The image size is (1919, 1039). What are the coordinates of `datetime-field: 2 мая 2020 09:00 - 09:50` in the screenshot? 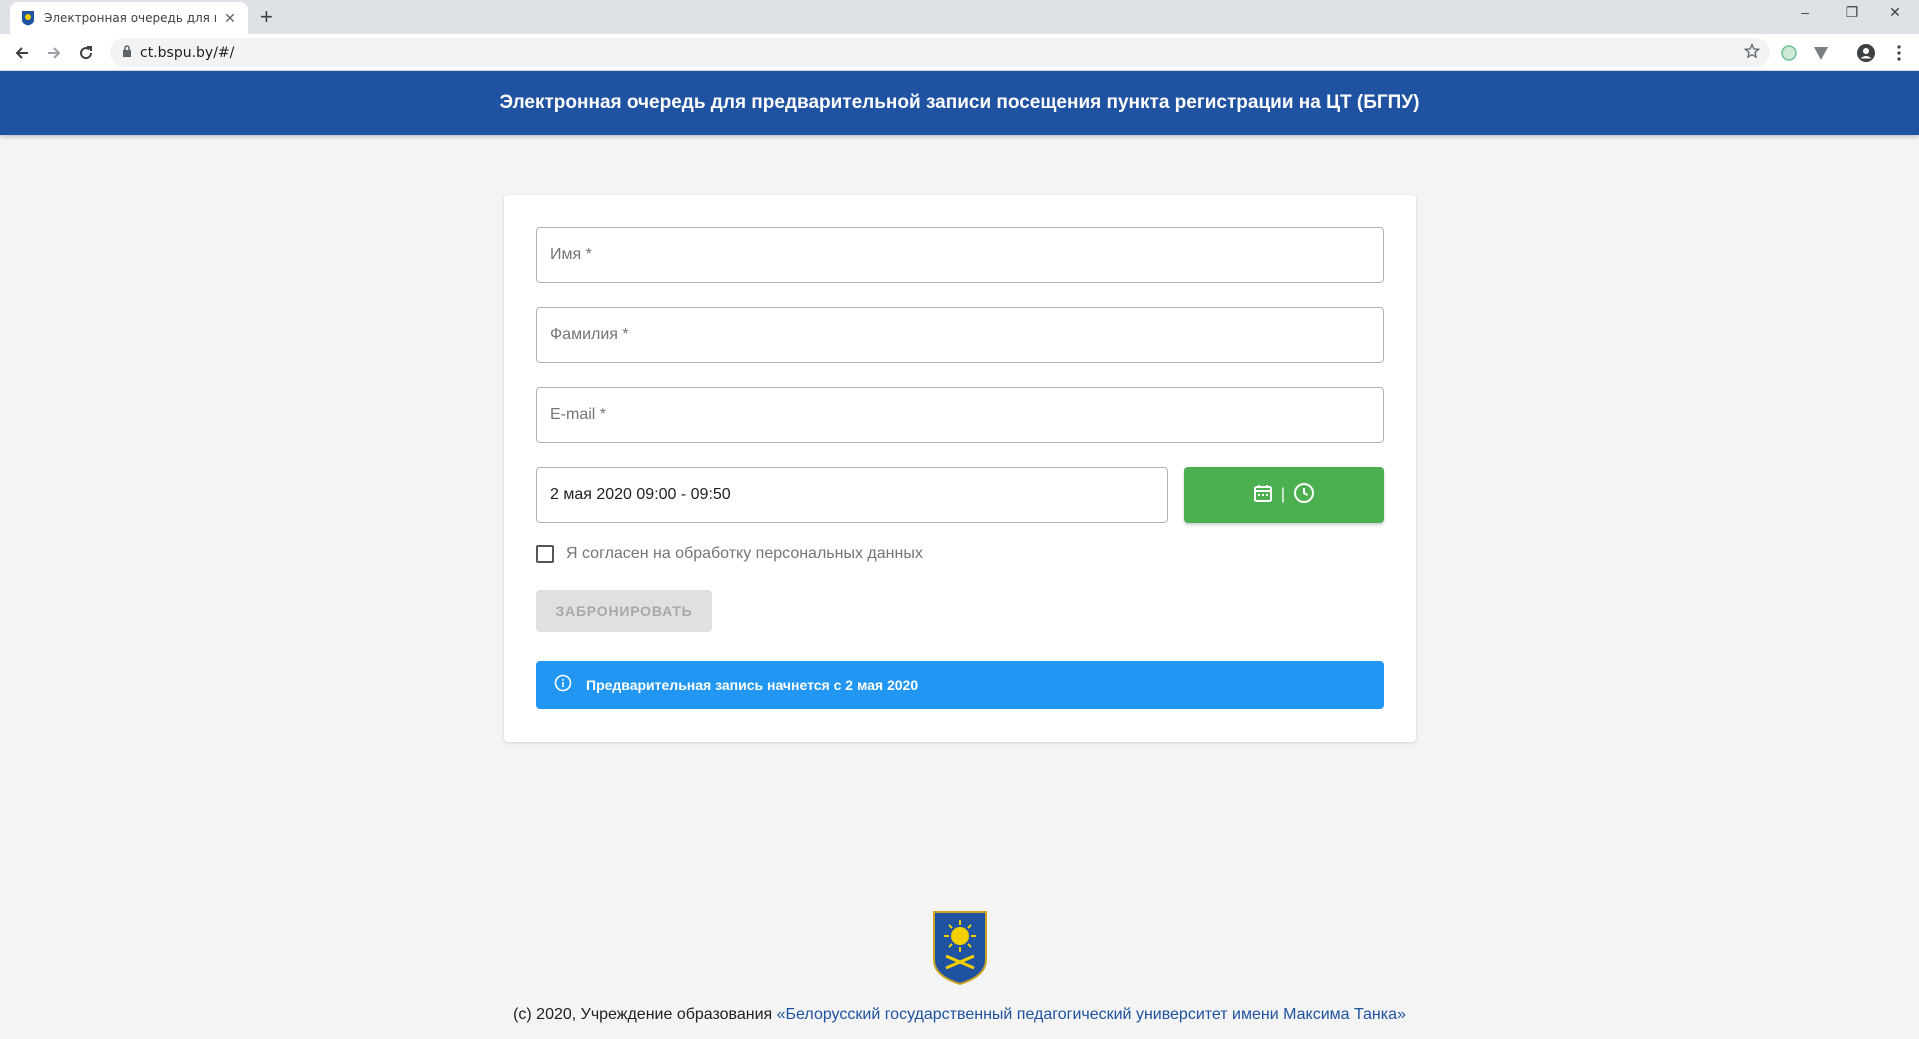 It's located at (852, 495).